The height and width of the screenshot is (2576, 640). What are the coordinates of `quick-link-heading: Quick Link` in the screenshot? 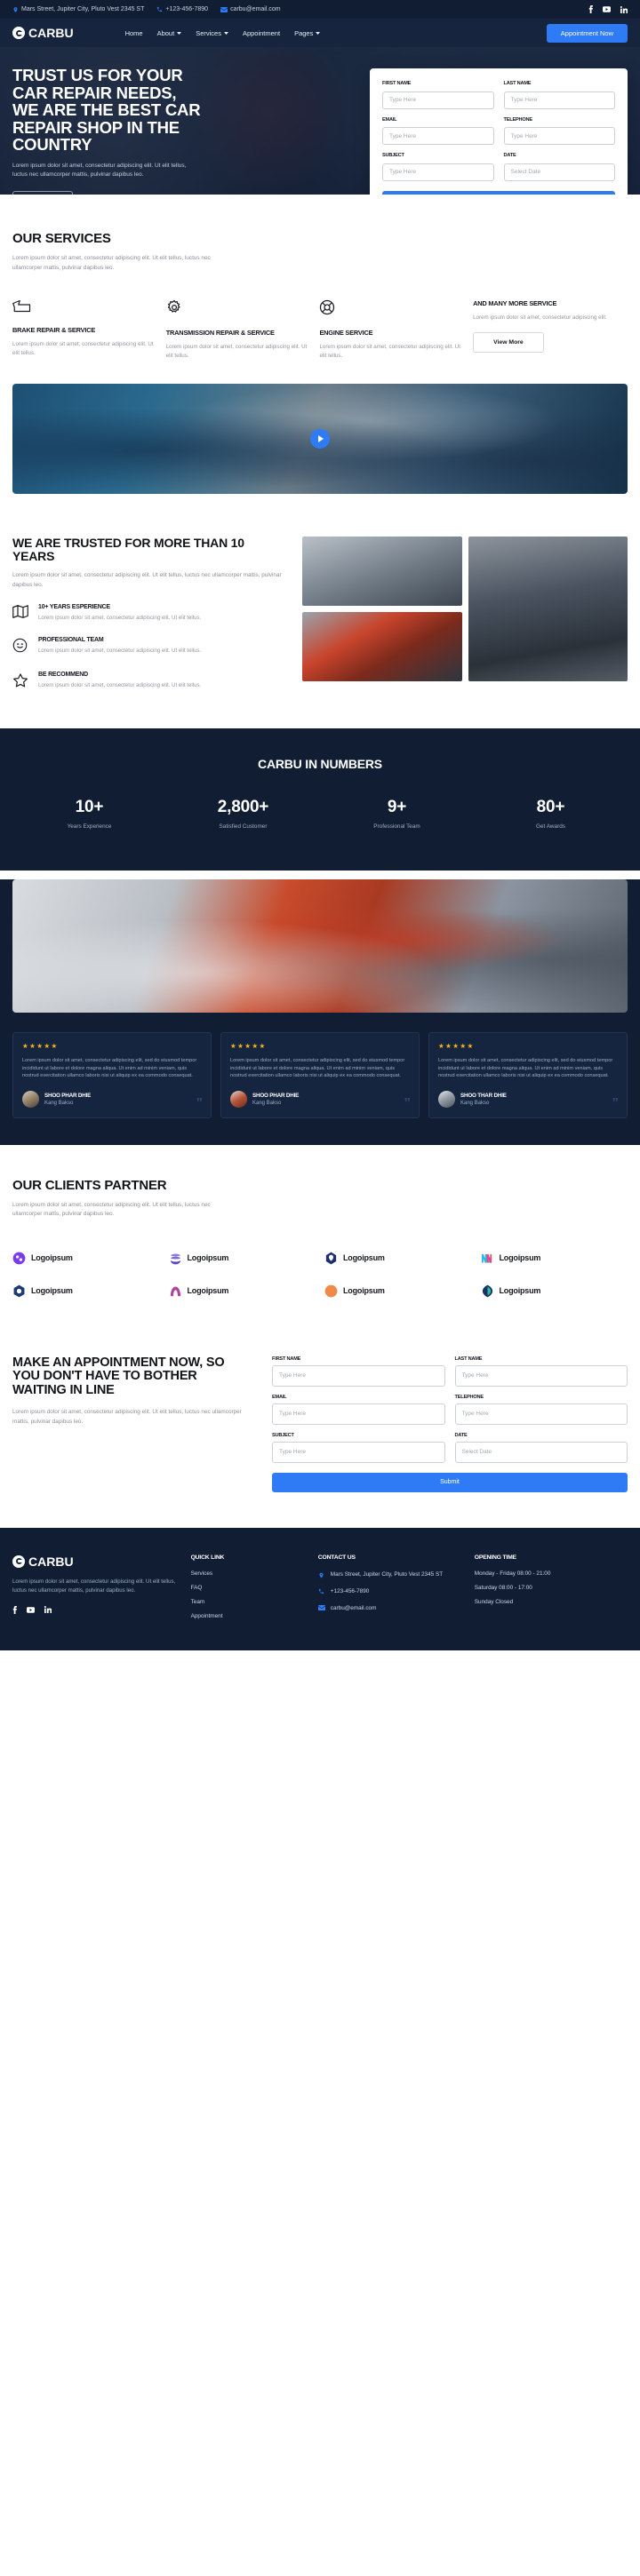 It's located at (207, 1557).